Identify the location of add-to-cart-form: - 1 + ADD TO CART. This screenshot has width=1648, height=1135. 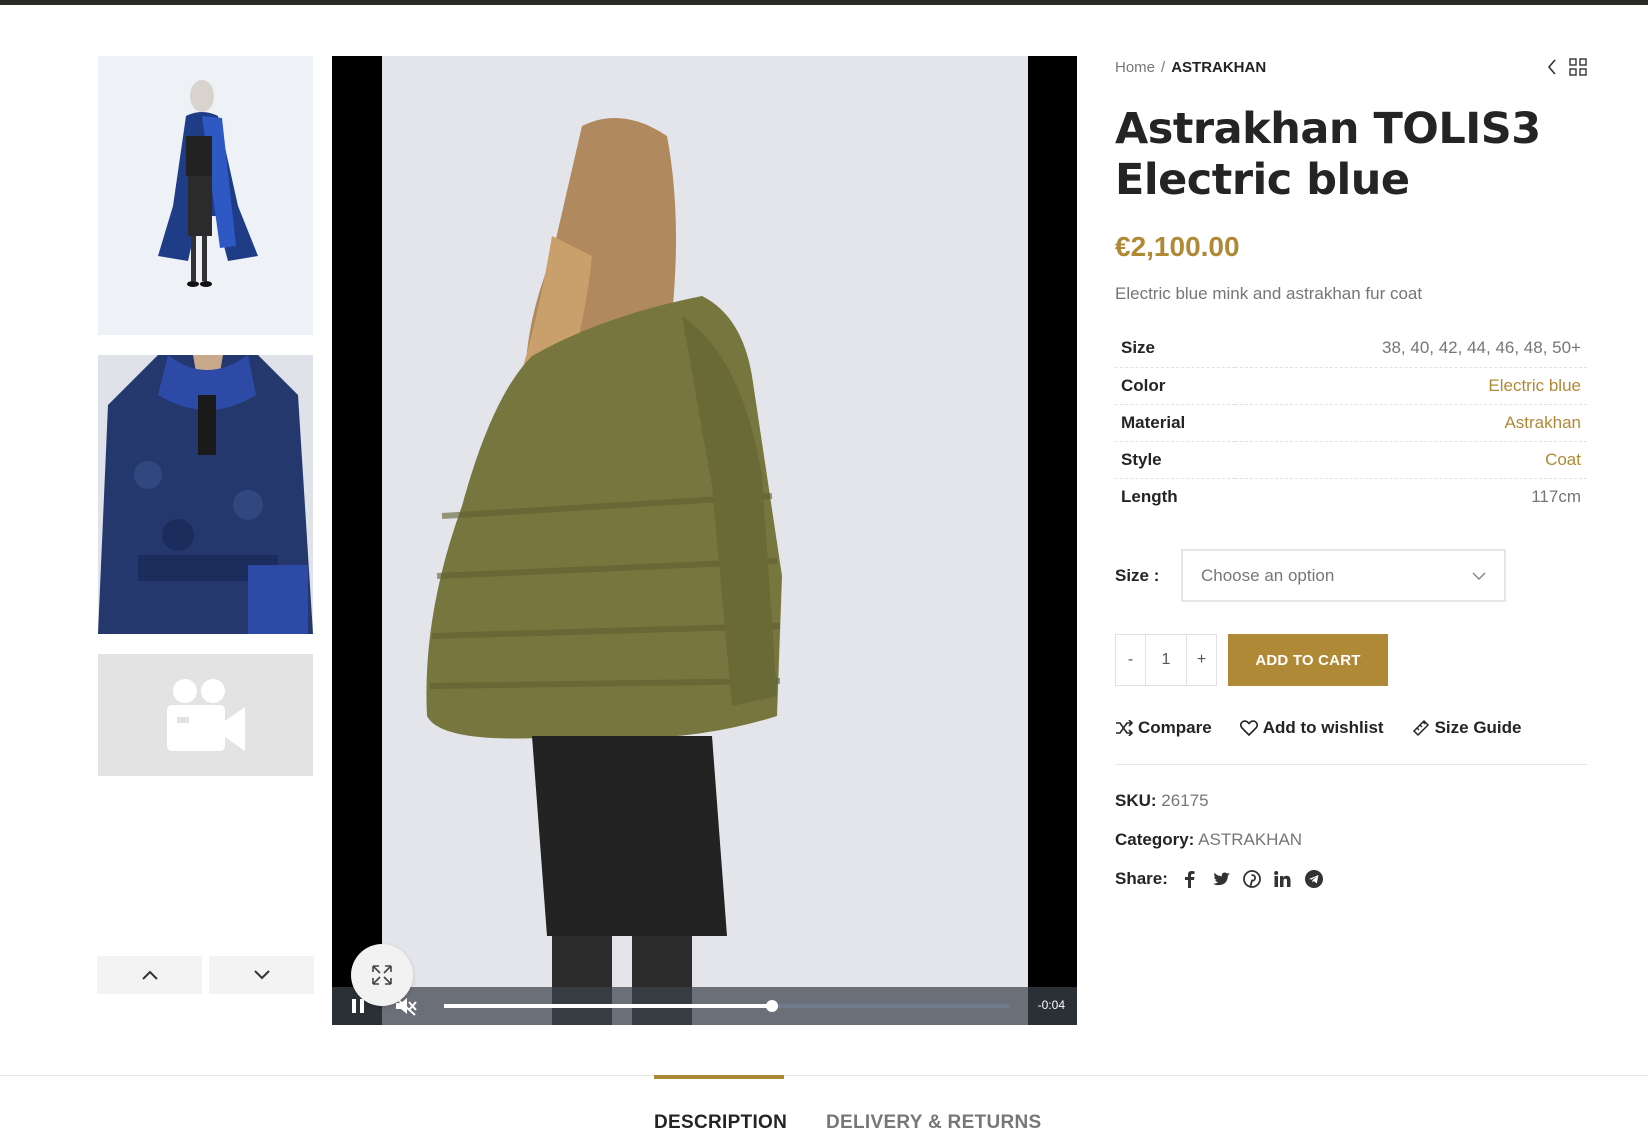
(1351, 660).